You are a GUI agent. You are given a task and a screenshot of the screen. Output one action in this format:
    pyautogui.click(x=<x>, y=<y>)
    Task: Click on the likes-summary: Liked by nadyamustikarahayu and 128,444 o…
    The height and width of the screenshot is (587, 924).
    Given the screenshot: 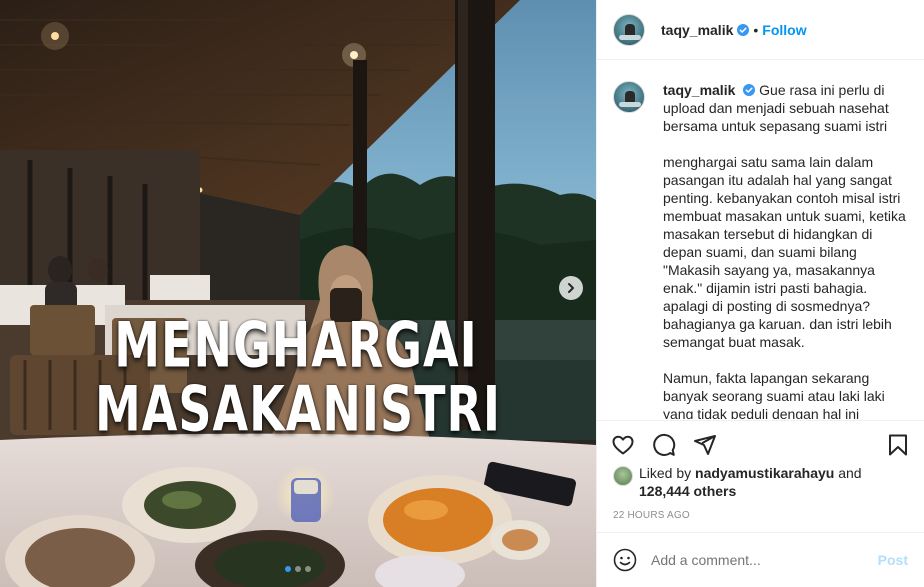 What is the action you would take?
    pyautogui.click(x=763, y=482)
    